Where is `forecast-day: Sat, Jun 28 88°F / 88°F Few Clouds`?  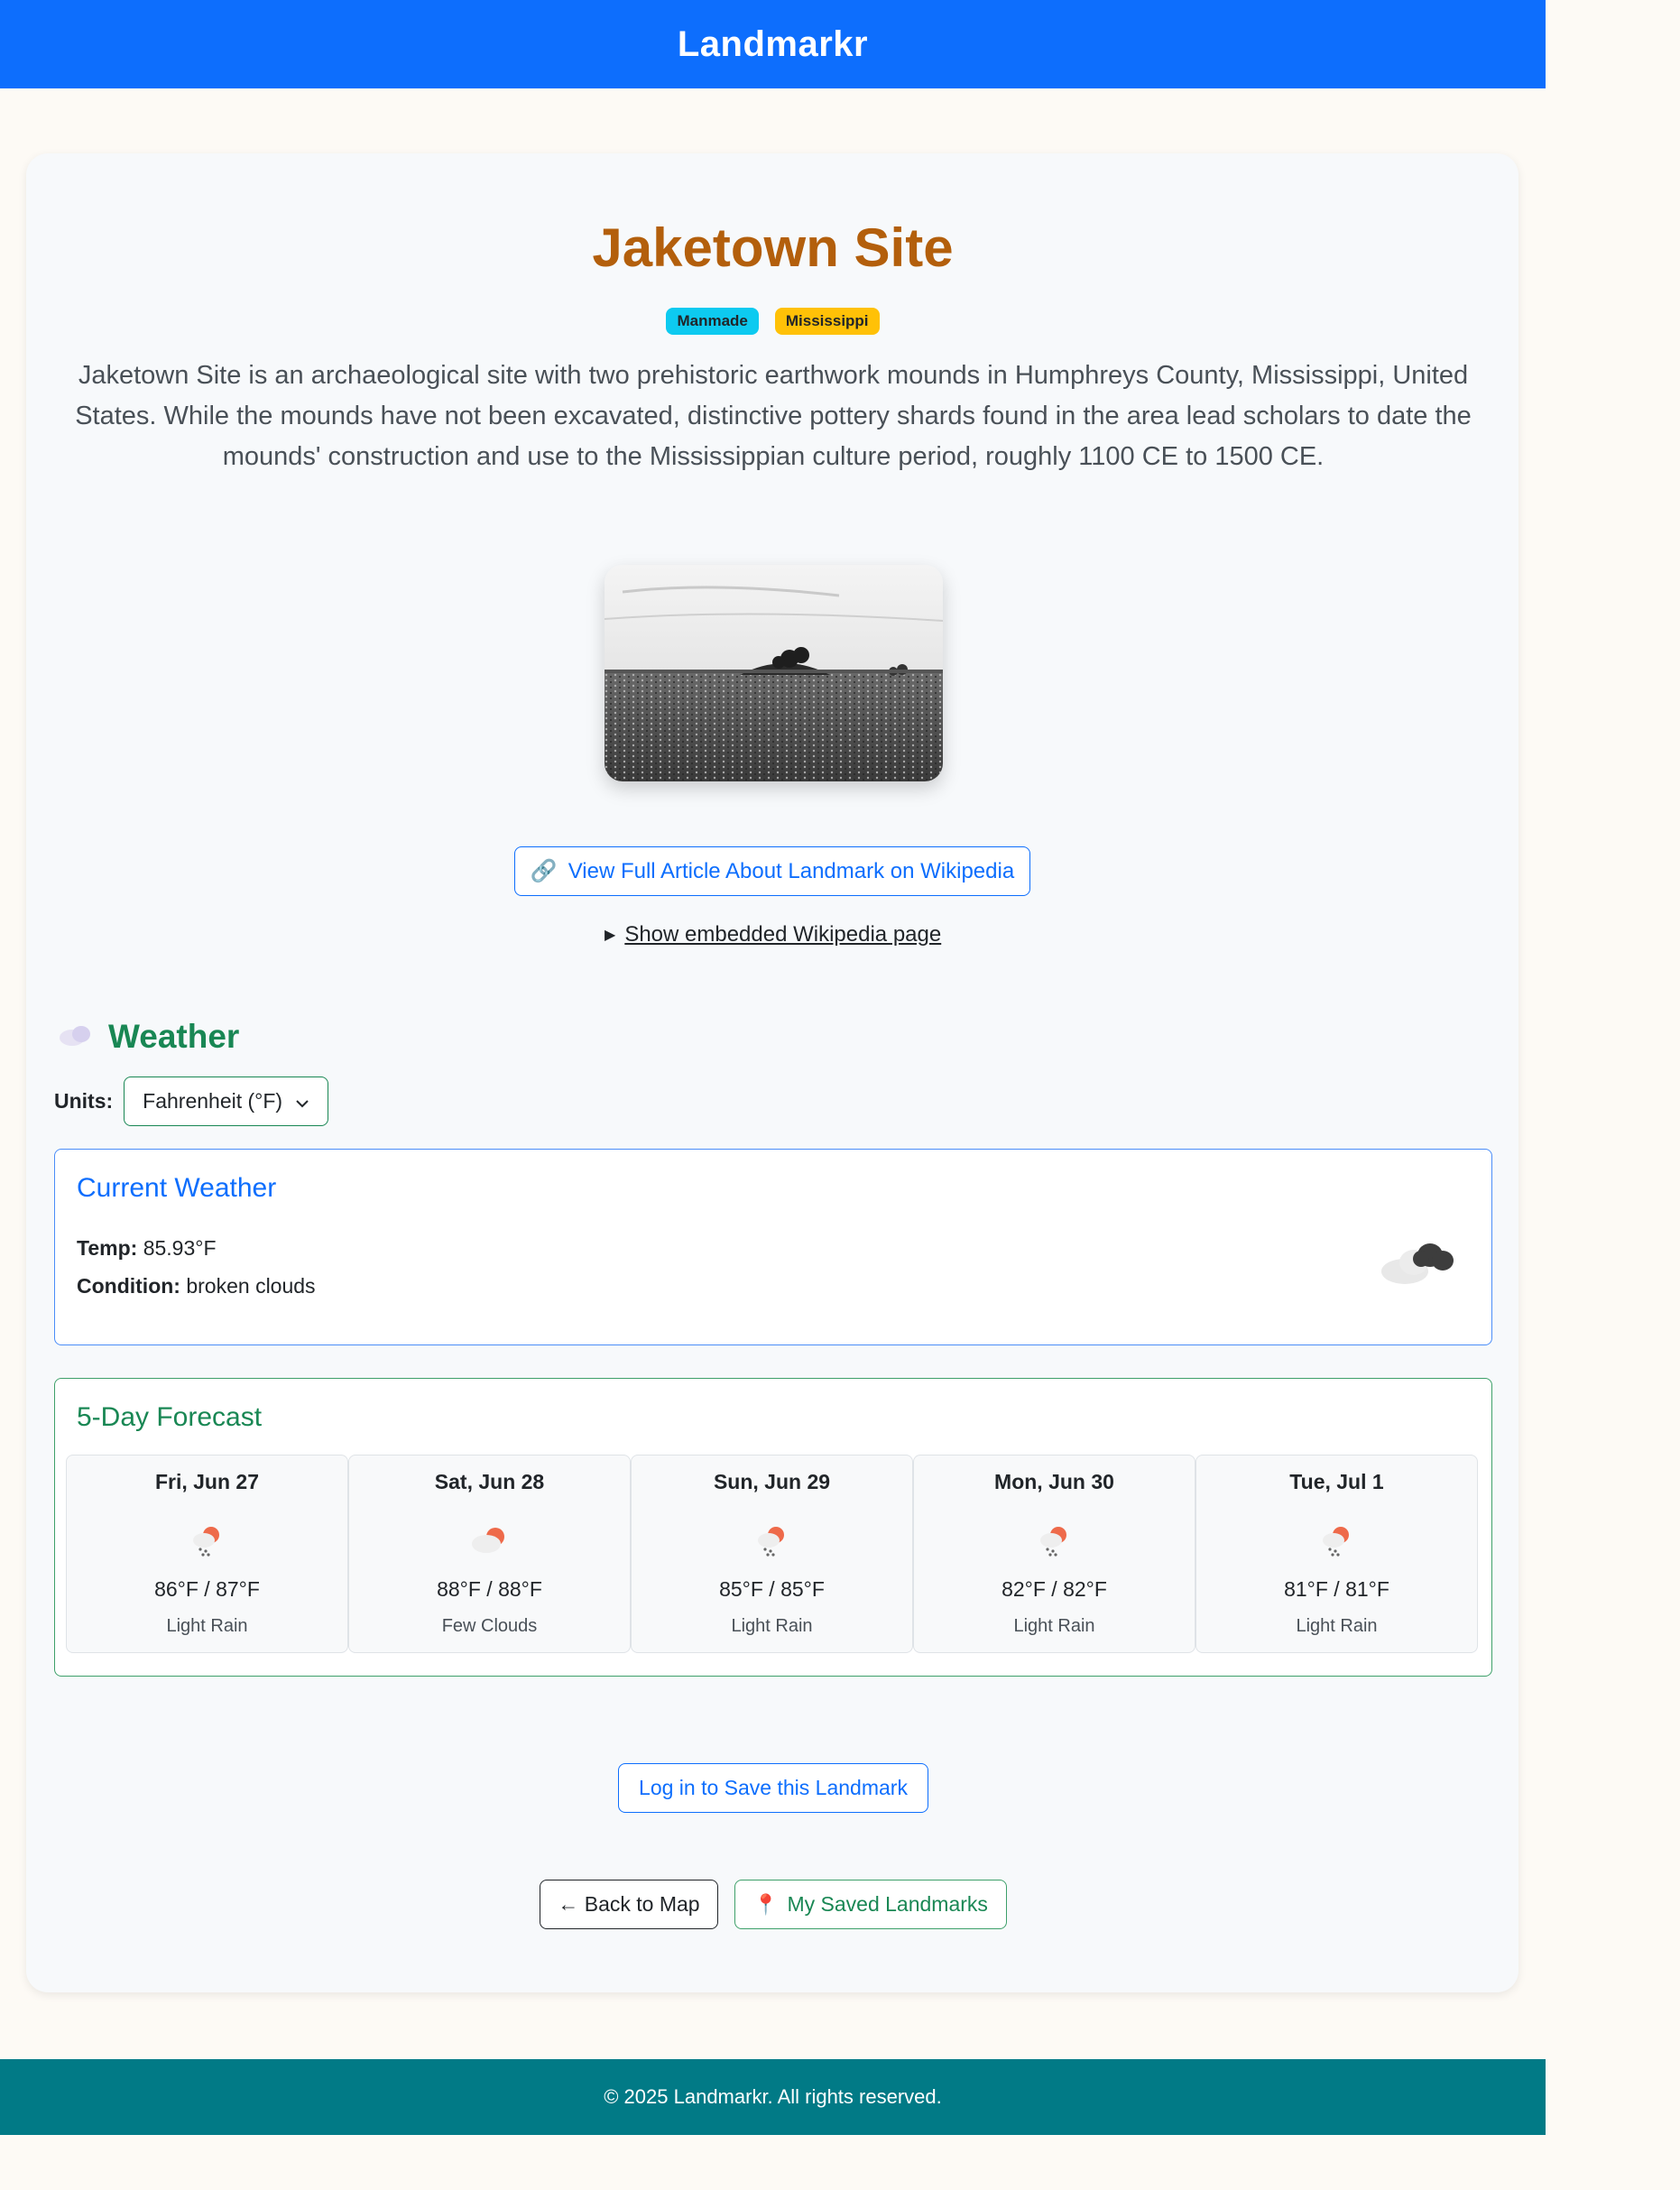 forecast-day: Sat, Jun 28 88°F / 88°F Few Clouds is located at coordinates (489, 1554).